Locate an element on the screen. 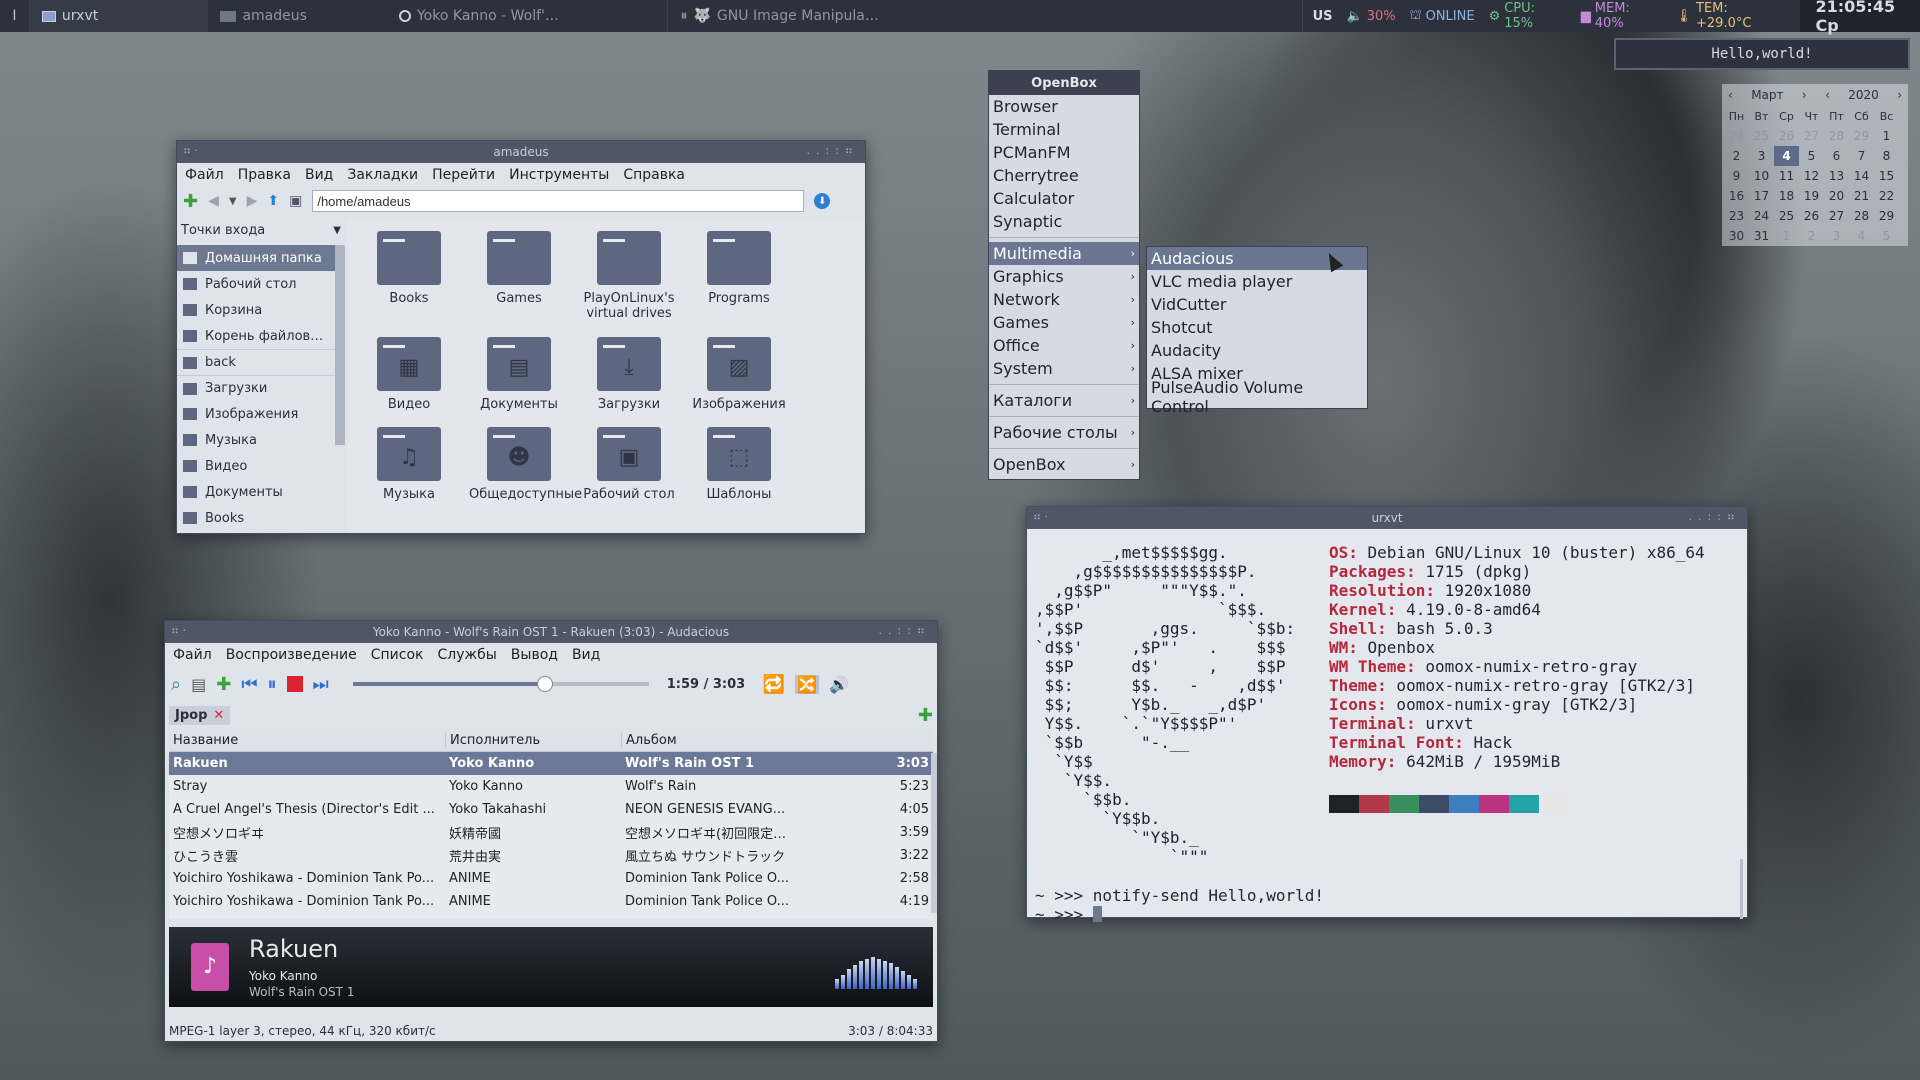 The width and height of the screenshot is (1920, 1080). menu-category: Games › is located at coordinates (1064, 322).